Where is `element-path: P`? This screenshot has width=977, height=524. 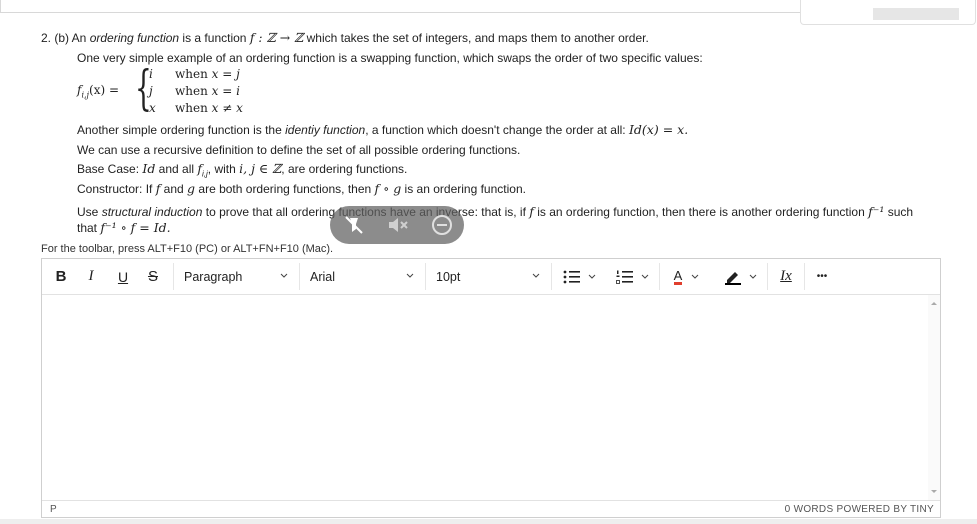
element-path: P is located at coordinates (53, 509).